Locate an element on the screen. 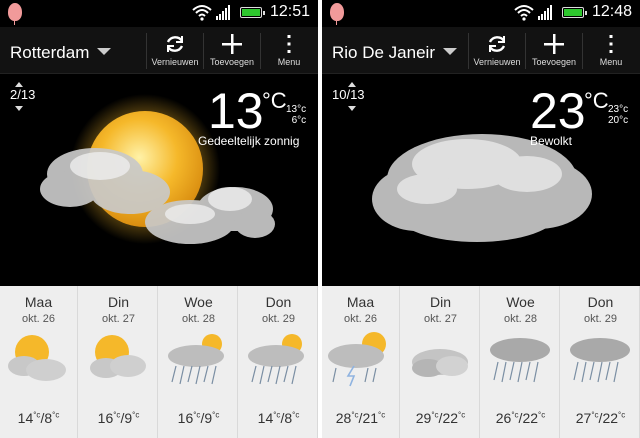 The image size is (640, 438). forecast-date: okt. 29 is located at coordinates (600, 319).